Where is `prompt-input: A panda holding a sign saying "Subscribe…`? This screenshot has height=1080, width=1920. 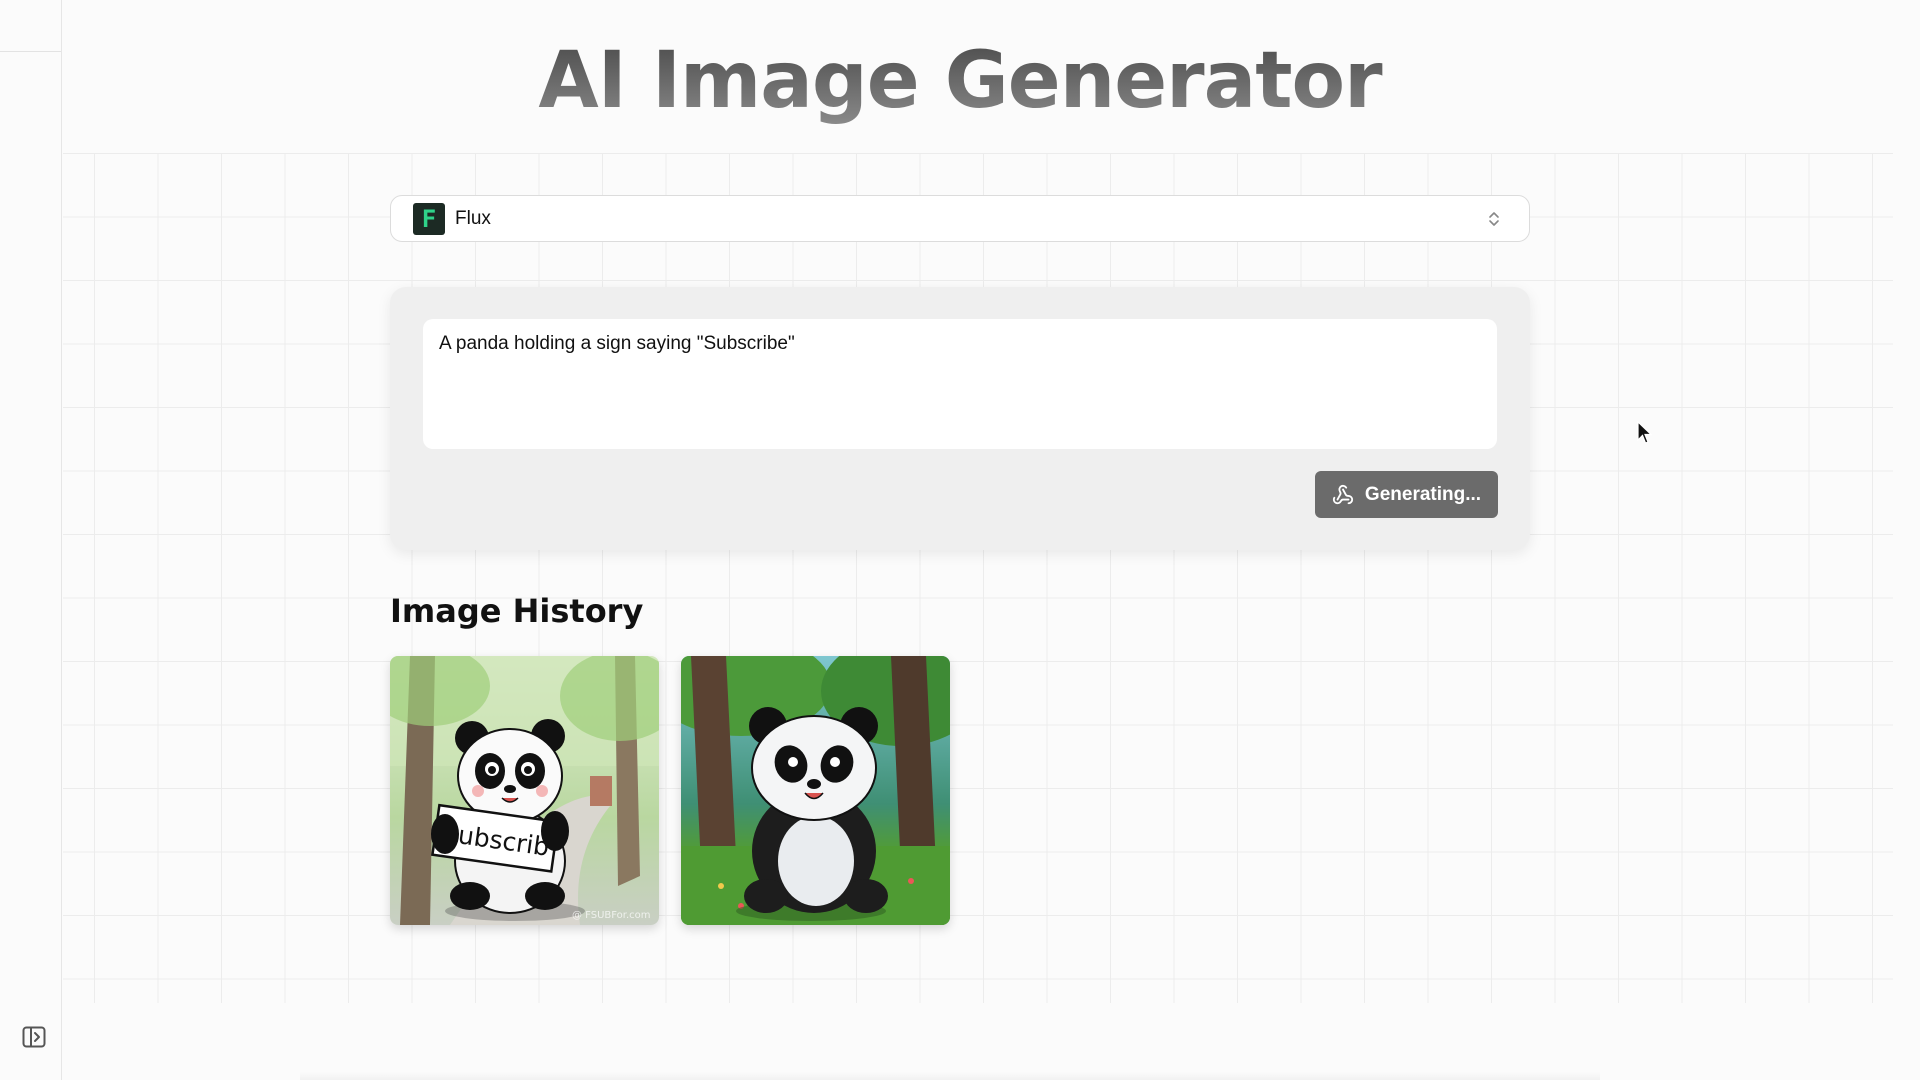 prompt-input: A panda holding a sign saying "Subscribe… is located at coordinates (960, 384).